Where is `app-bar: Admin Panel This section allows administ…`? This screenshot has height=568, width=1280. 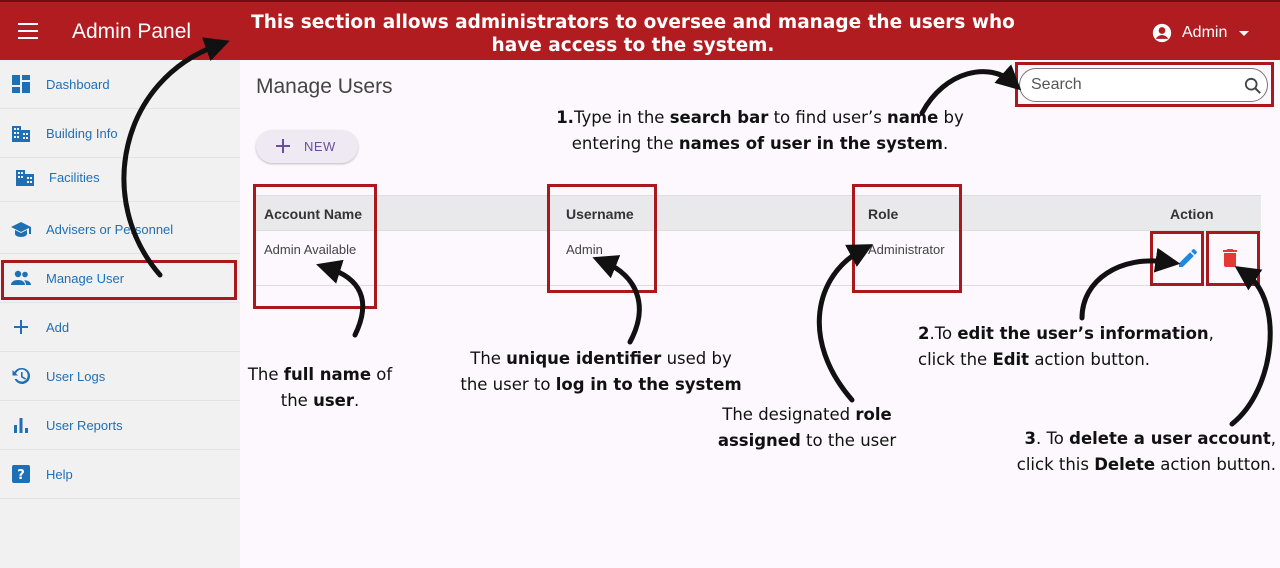
app-bar: Admin Panel This section allows administ… is located at coordinates (640, 30).